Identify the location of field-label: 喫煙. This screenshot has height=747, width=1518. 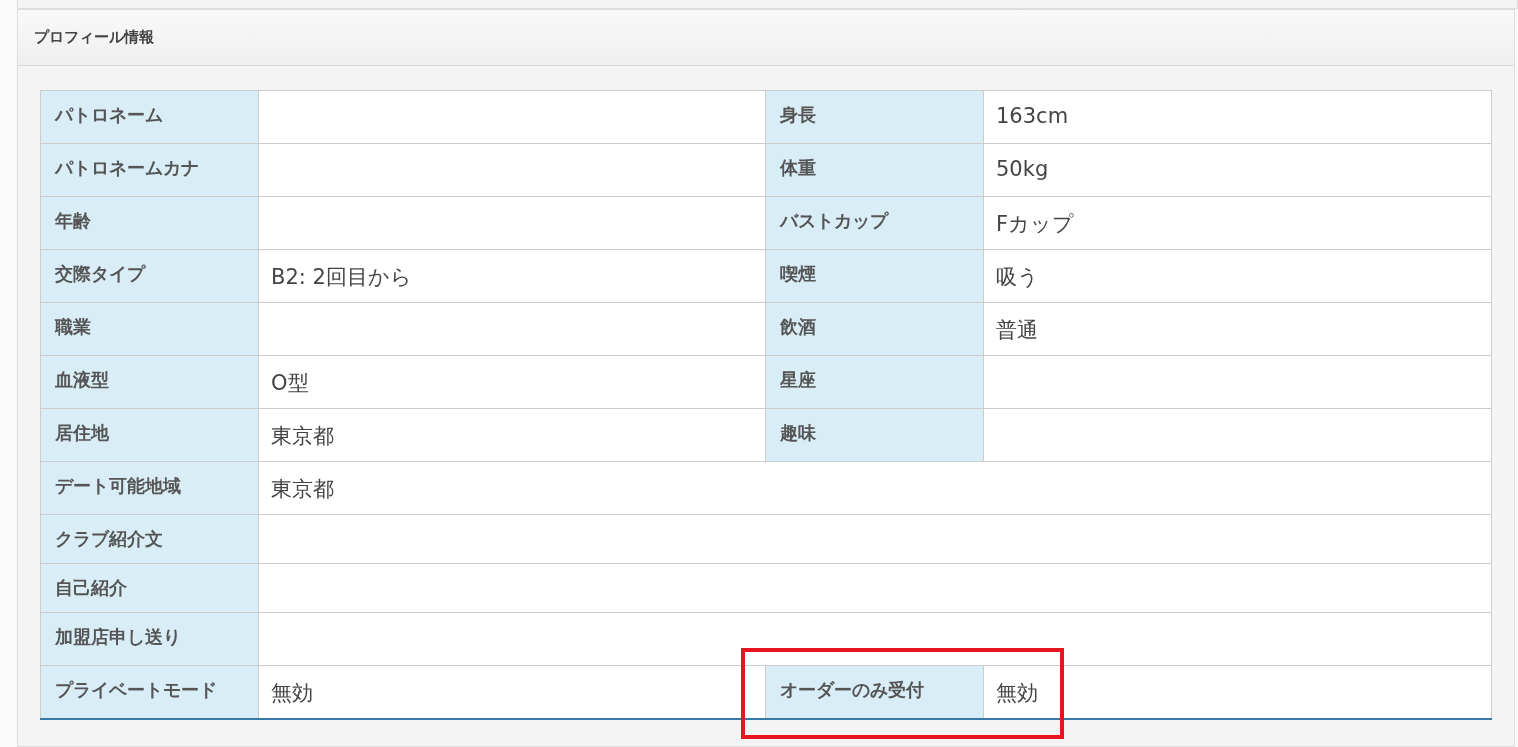
(874, 276).